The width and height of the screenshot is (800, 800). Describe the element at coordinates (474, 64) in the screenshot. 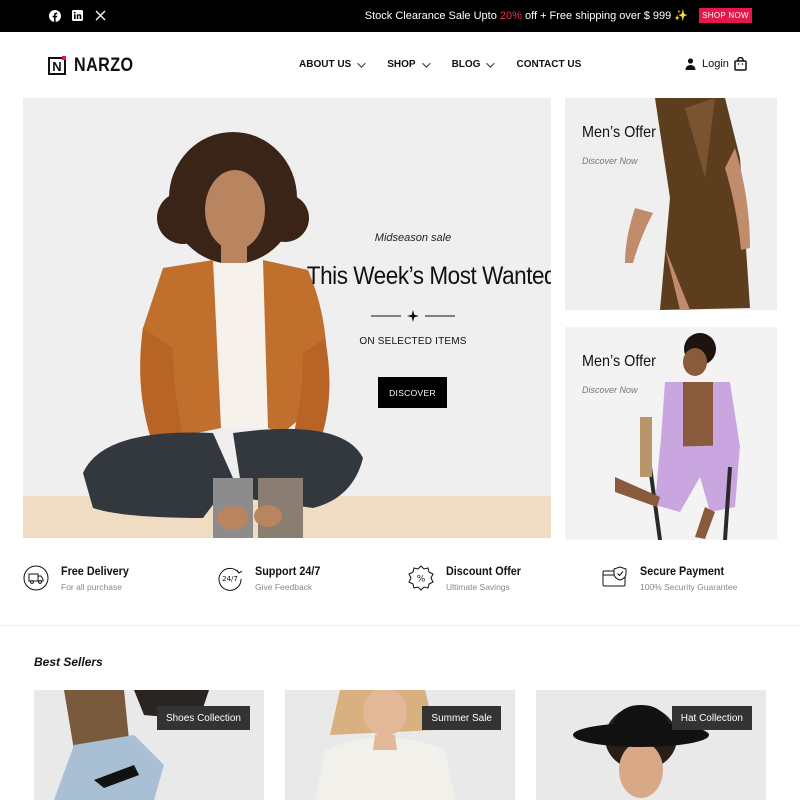

I see `nav-item-blog: BLOG` at that location.